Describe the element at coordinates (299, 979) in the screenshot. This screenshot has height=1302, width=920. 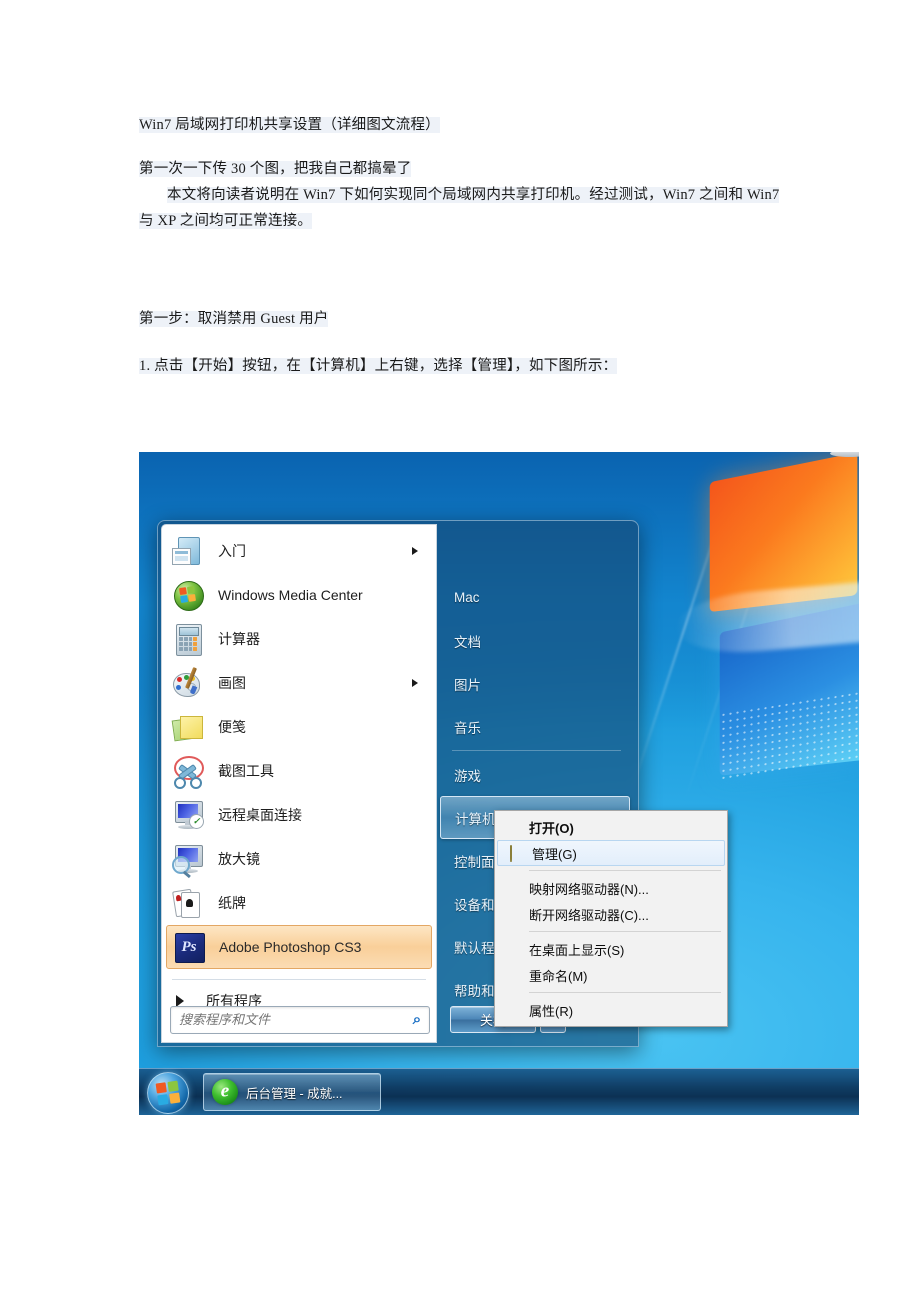
I see `program-list-divider` at that location.